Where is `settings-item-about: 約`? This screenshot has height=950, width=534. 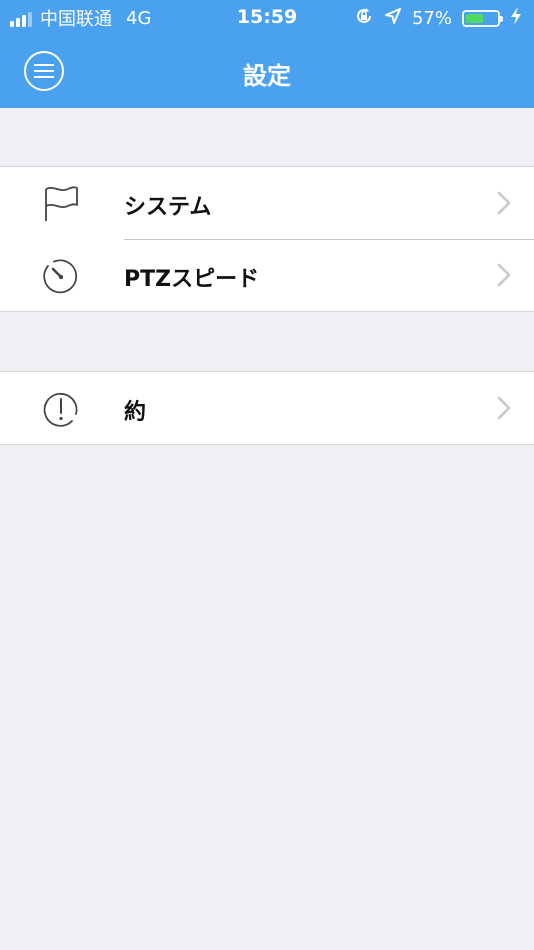
settings-item-about: 約 is located at coordinates (267, 408).